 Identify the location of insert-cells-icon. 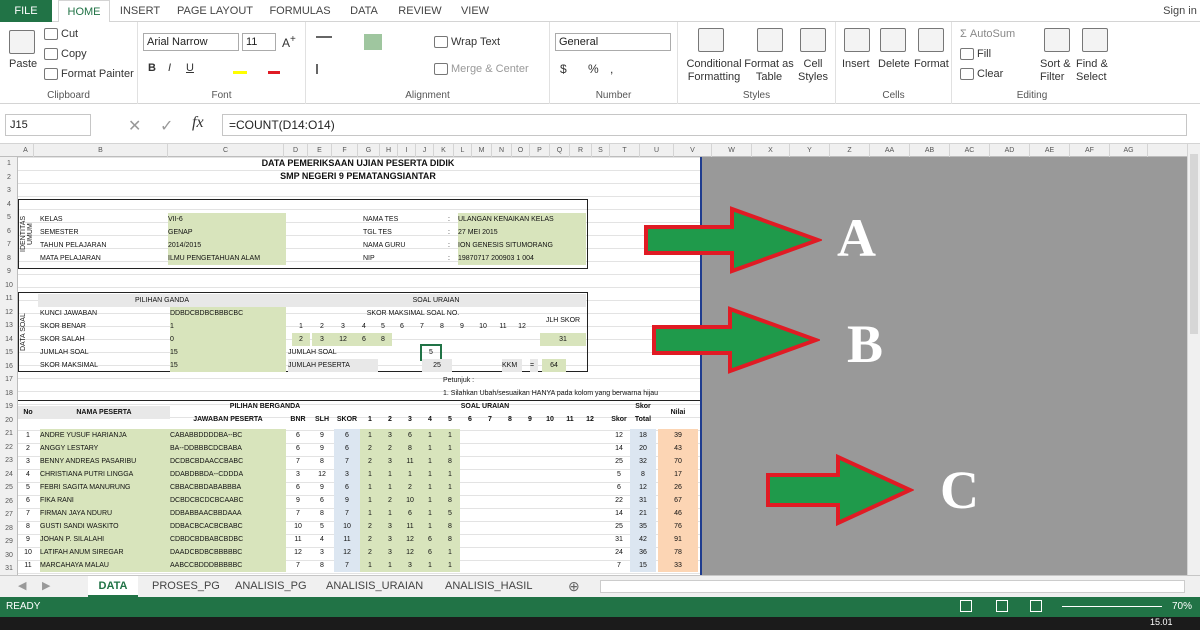
(857, 40).